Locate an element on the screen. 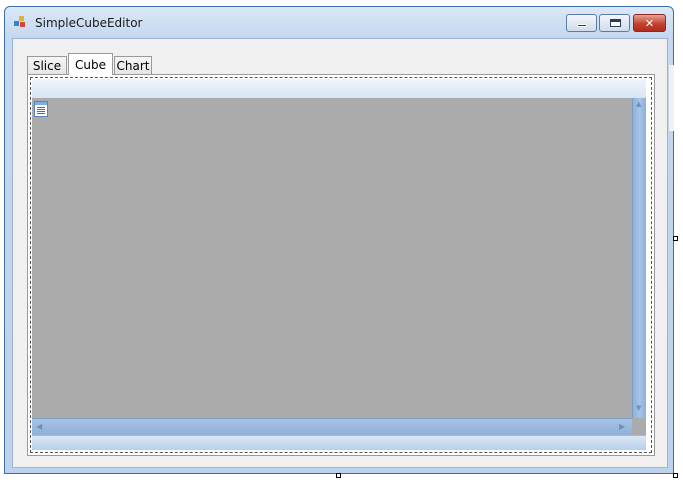 Image resolution: width=683 pixels, height=483 pixels. maximize-button is located at coordinates (614, 23).